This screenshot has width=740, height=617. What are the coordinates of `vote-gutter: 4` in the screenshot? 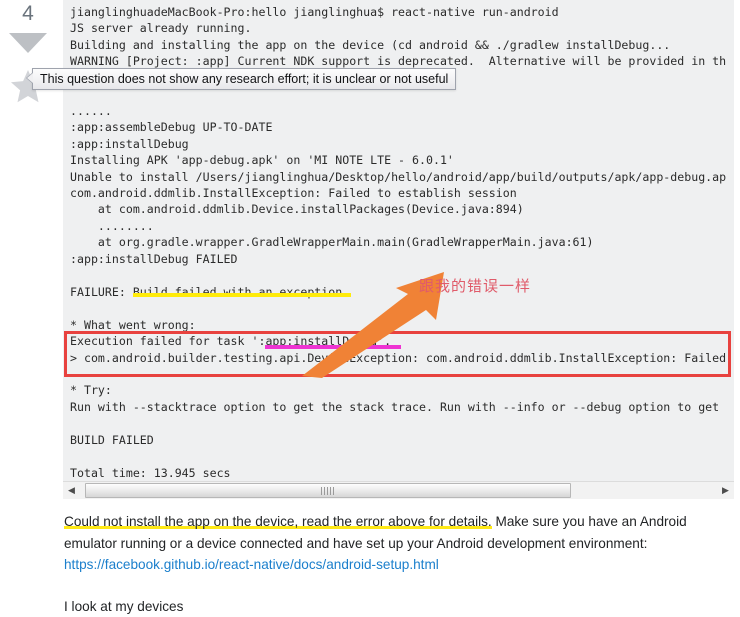 It's located at (29, 65).